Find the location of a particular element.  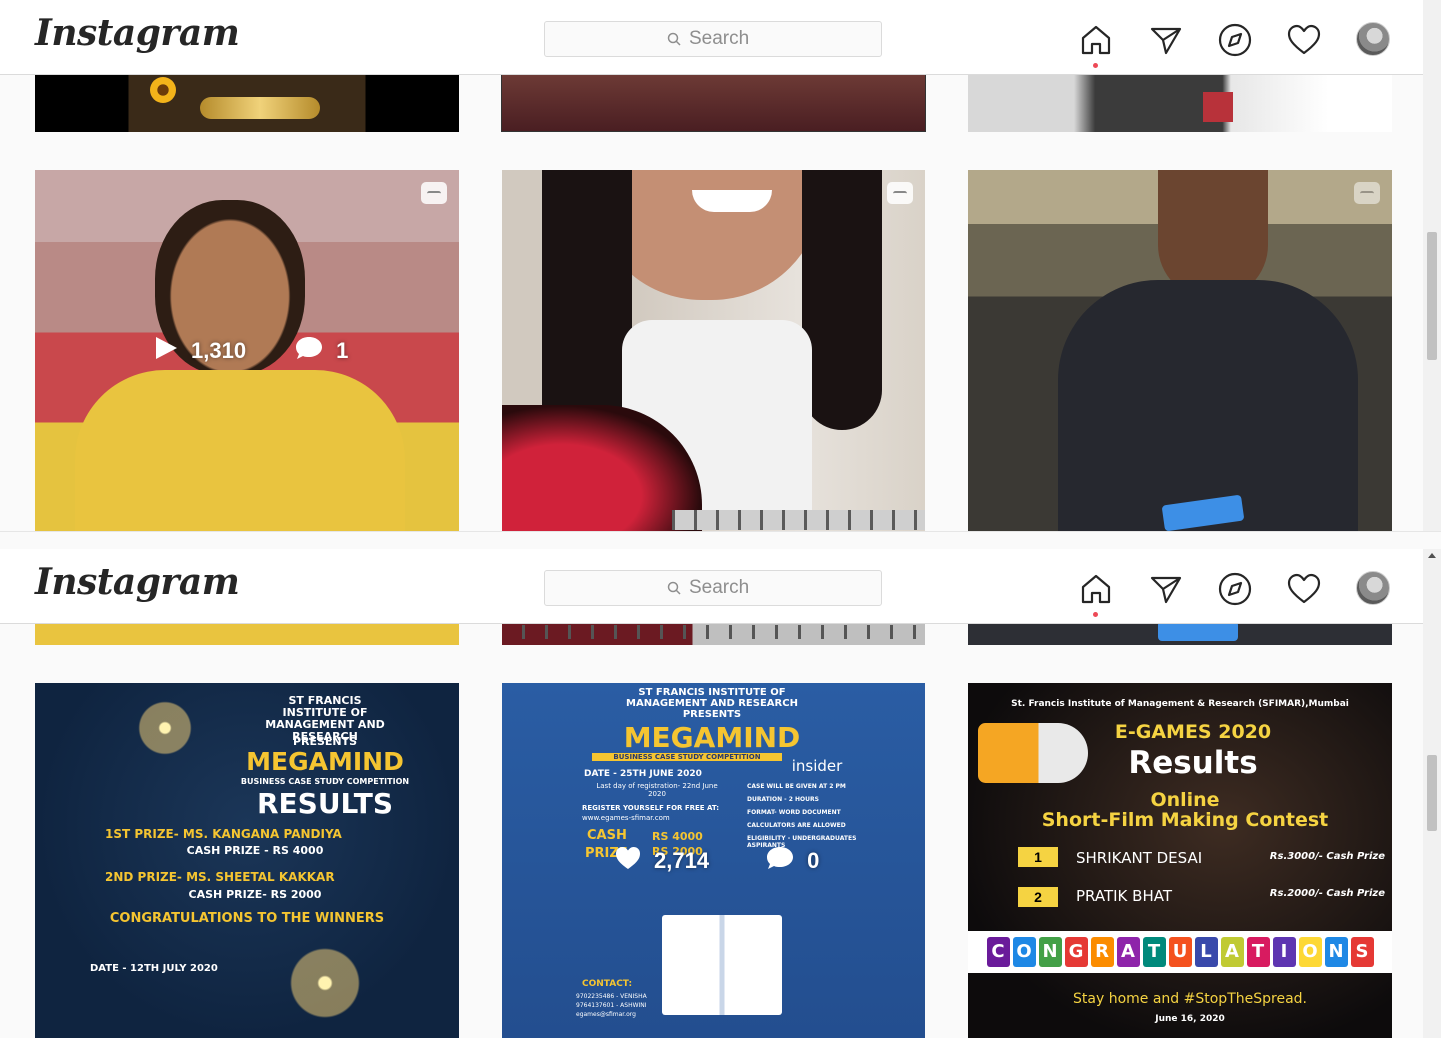

event-date: DATE - 25TH JUNE 2020 is located at coordinates (643, 774).